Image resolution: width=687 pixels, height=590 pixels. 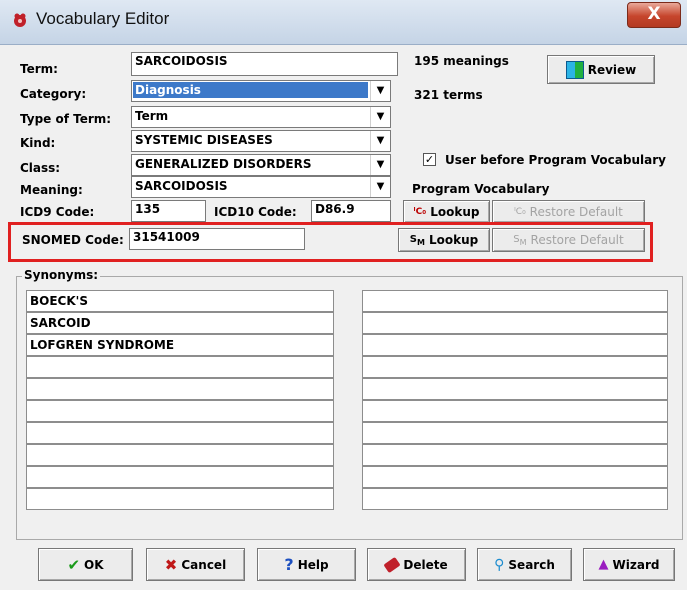 What do you see at coordinates (455, 211) in the screenshot?
I see `icd-lookup-label: Lookup` at bounding box center [455, 211].